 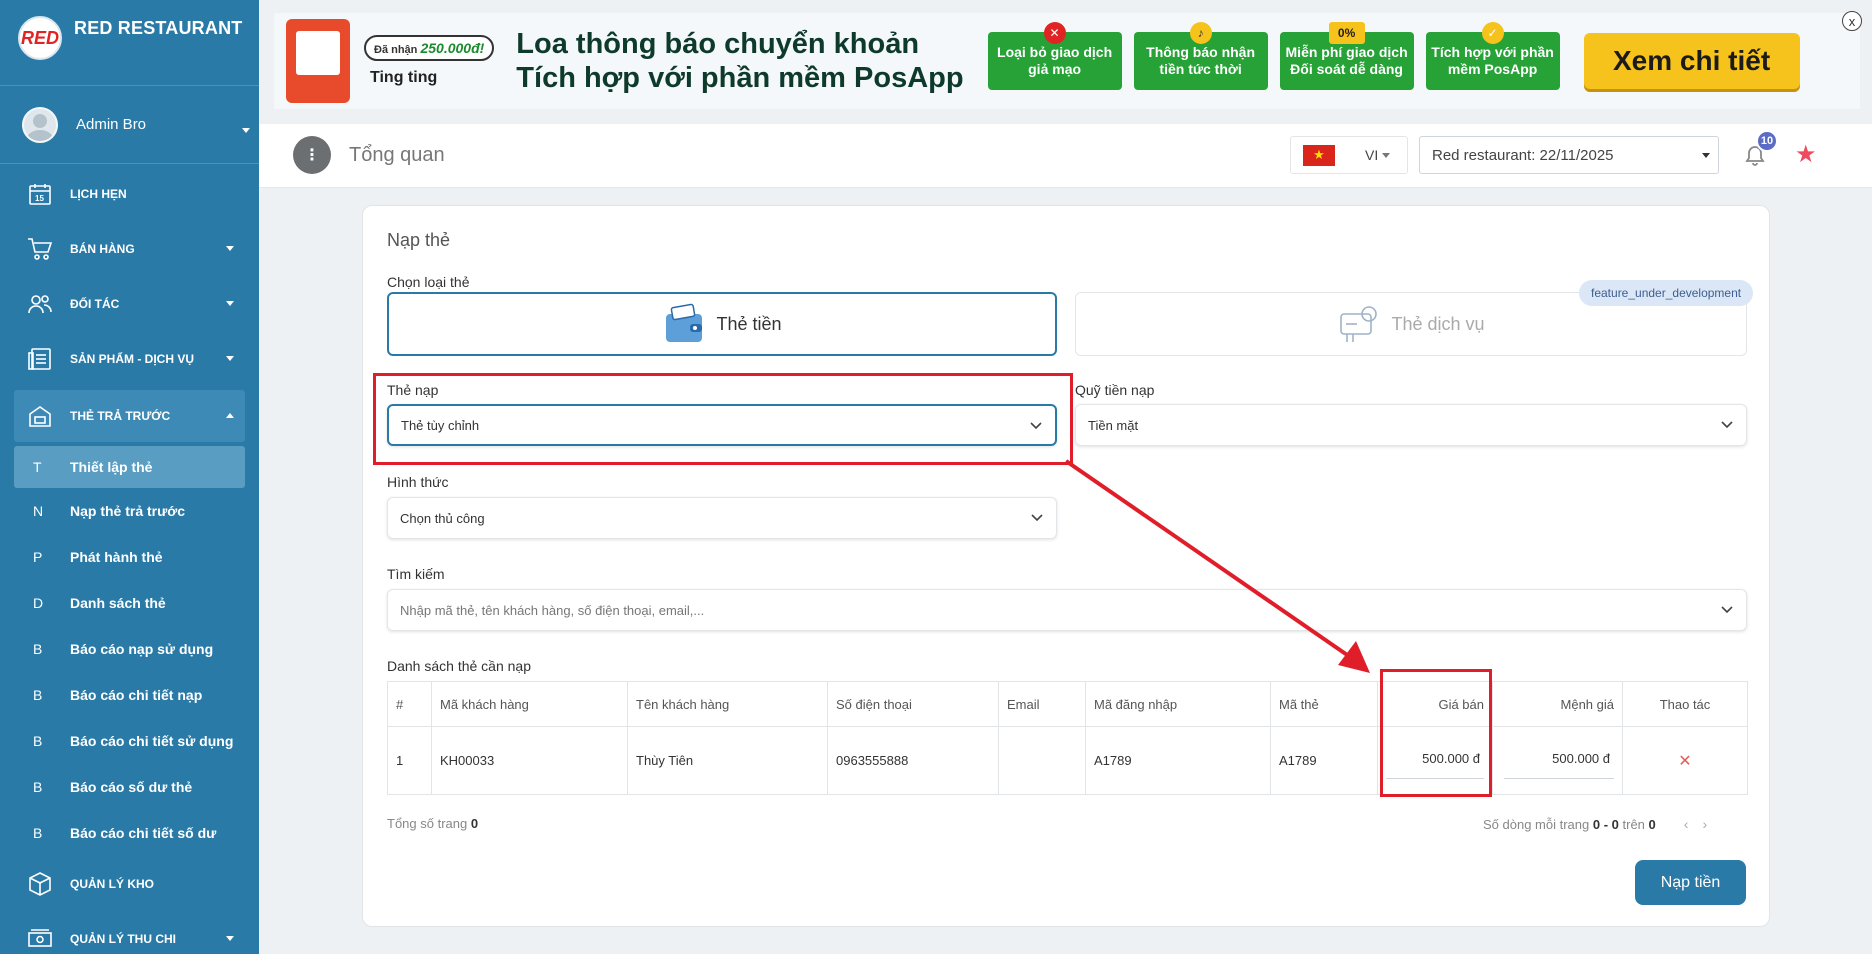 What do you see at coordinates (38, 557) in the screenshot?
I see `subitem-letter: P` at bounding box center [38, 557].